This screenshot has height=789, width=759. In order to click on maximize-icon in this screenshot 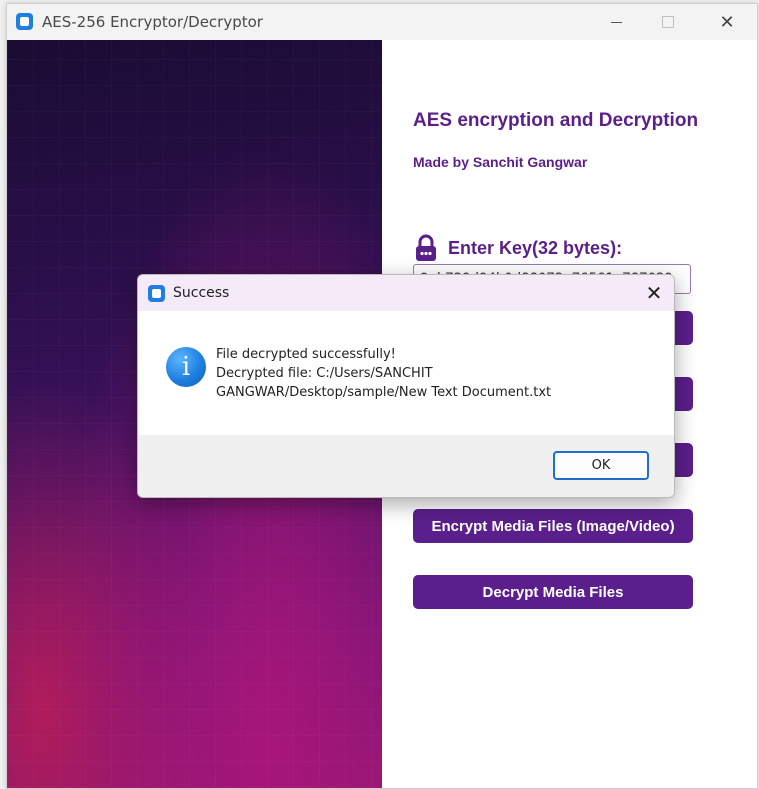, I will do `click(668, 22)`.